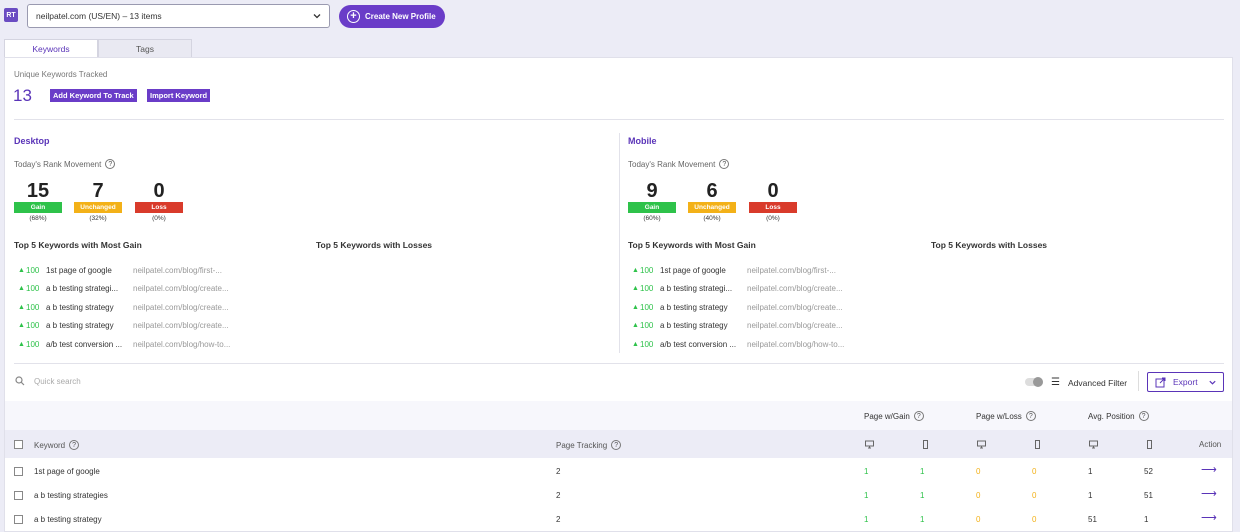 This screenshot has width=1240, height=532. I want to click on page-tracking-label: Page Tracking, so click(582, 445).